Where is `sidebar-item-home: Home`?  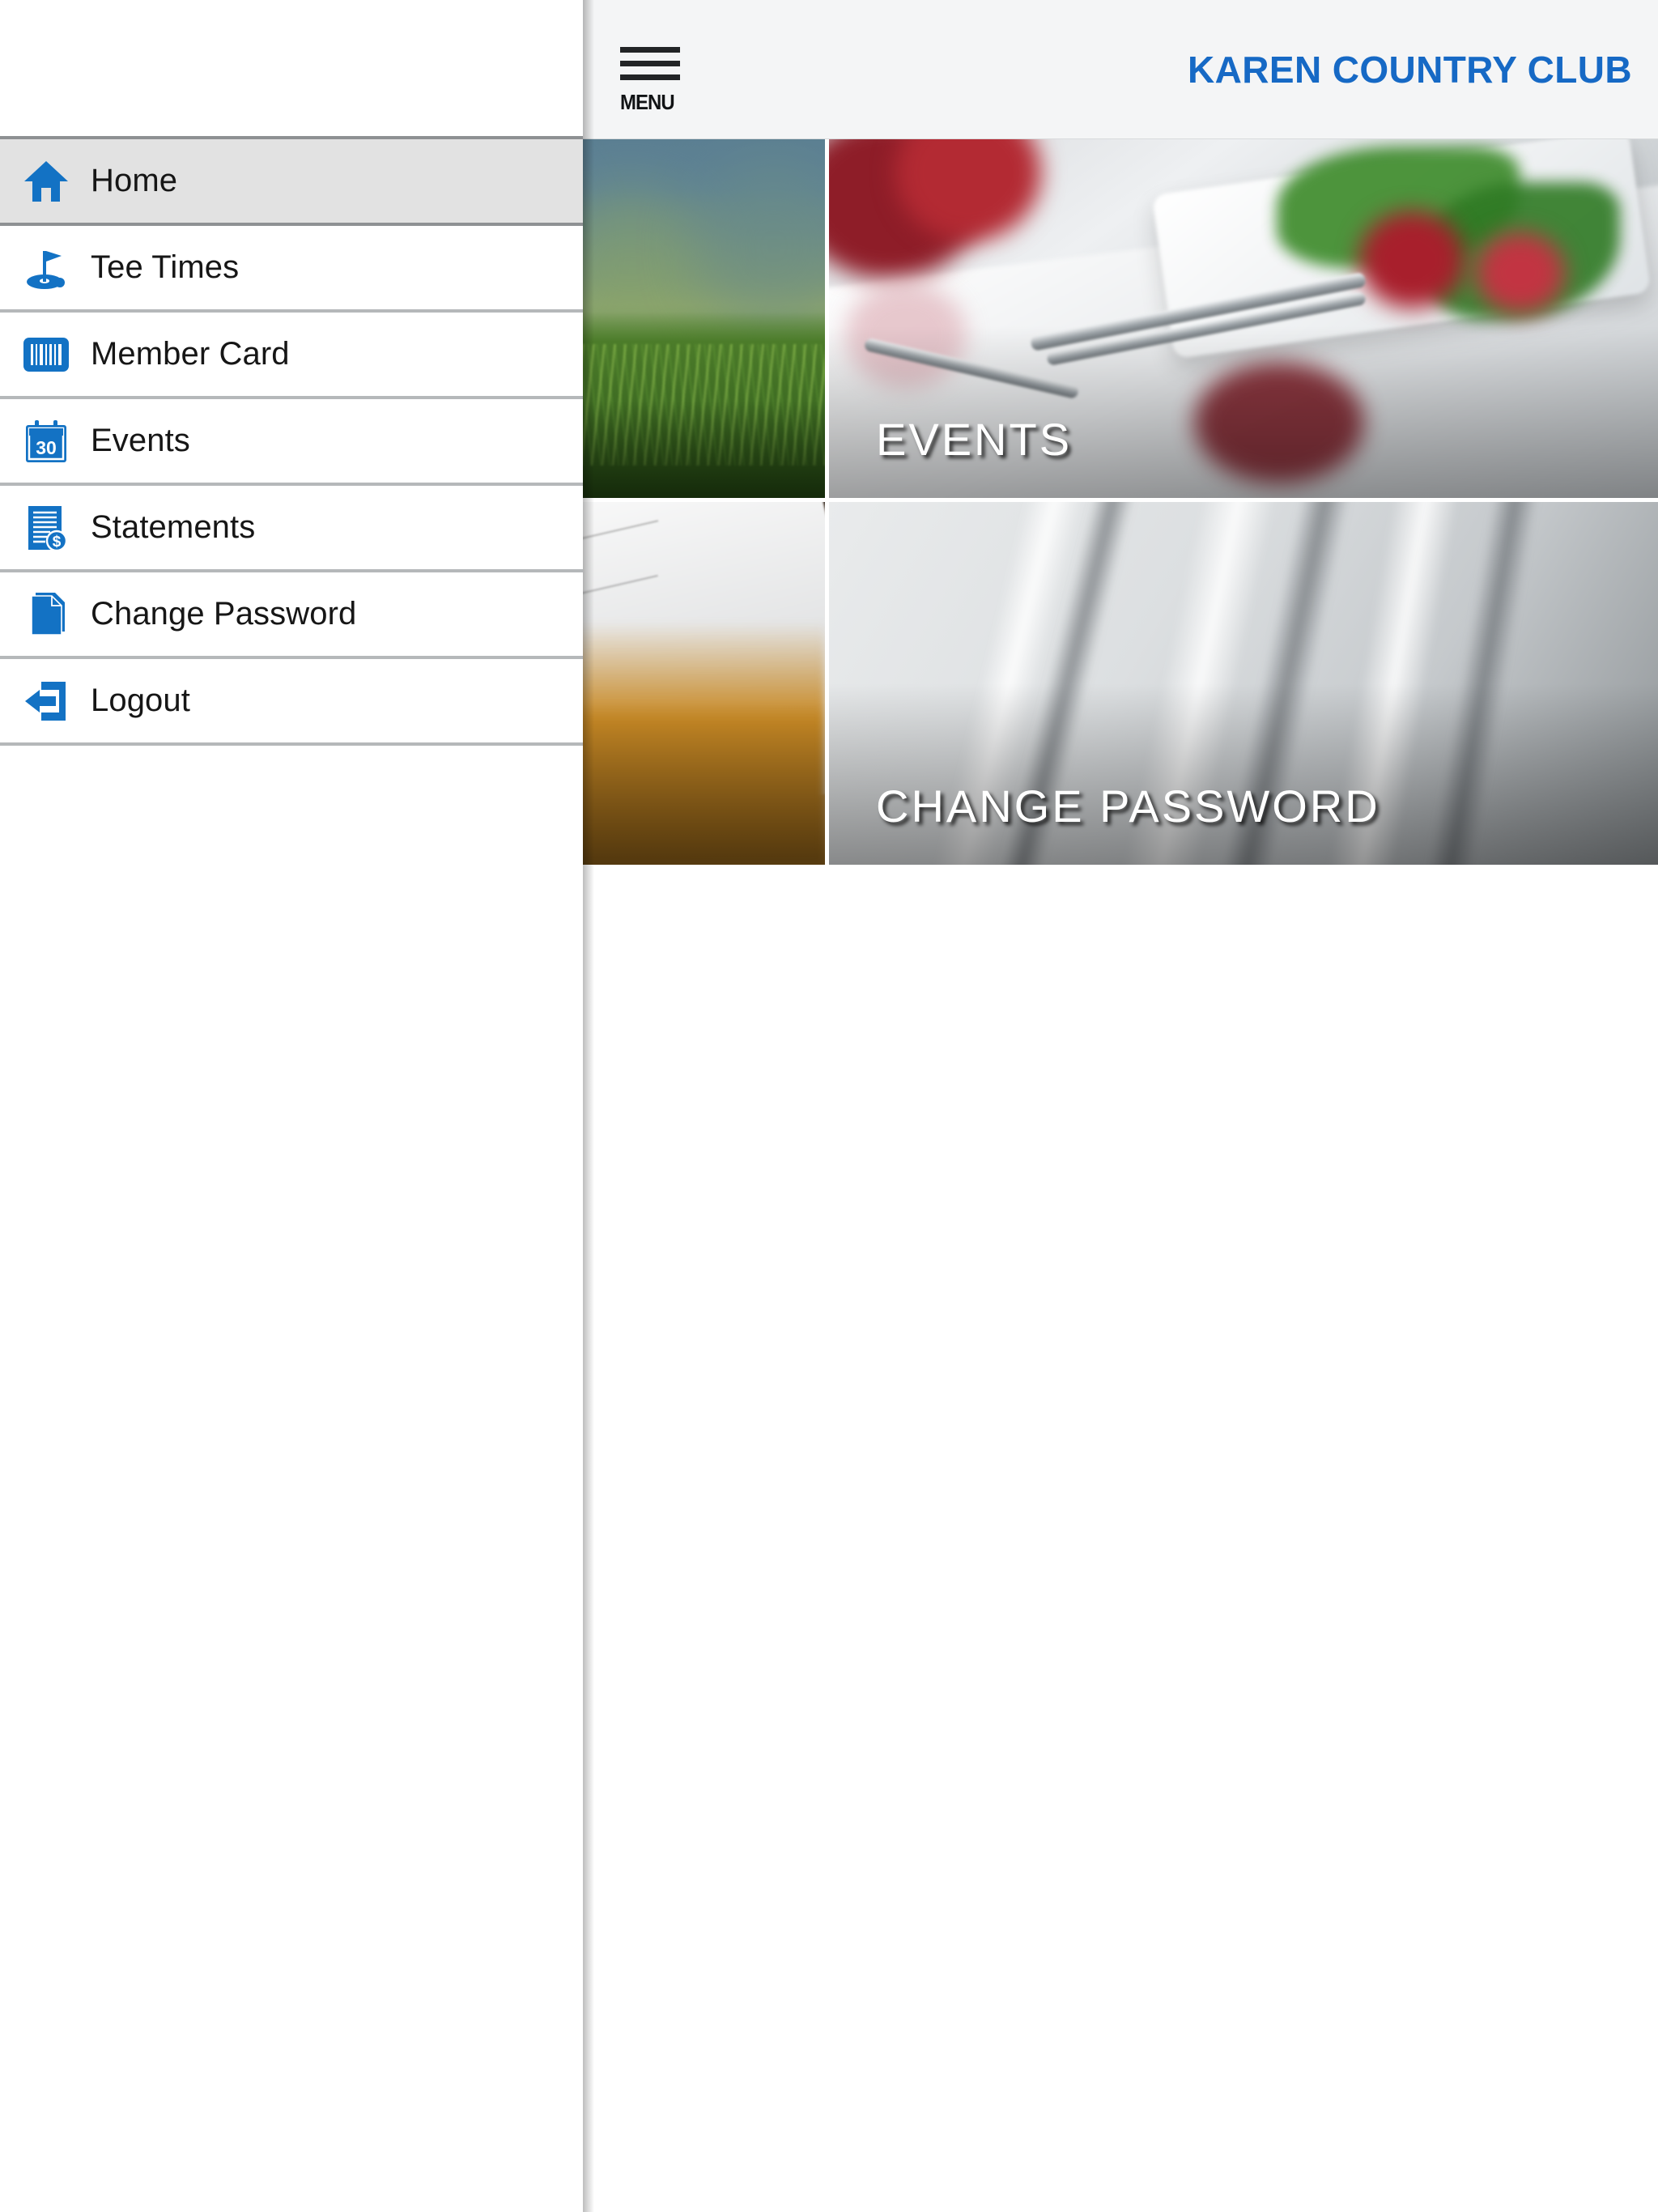
sidebar-item-home: Home is located at coordinates (291, 183).